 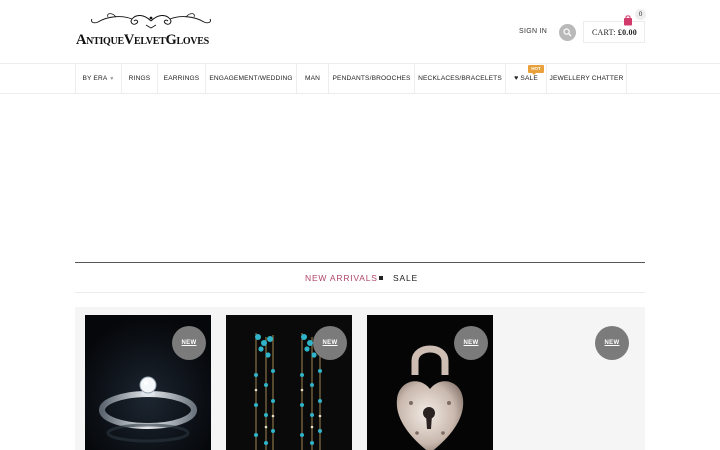 I want to click on product-tabs: NEW ARRIVALS SALE, so click(x=360, y=278).